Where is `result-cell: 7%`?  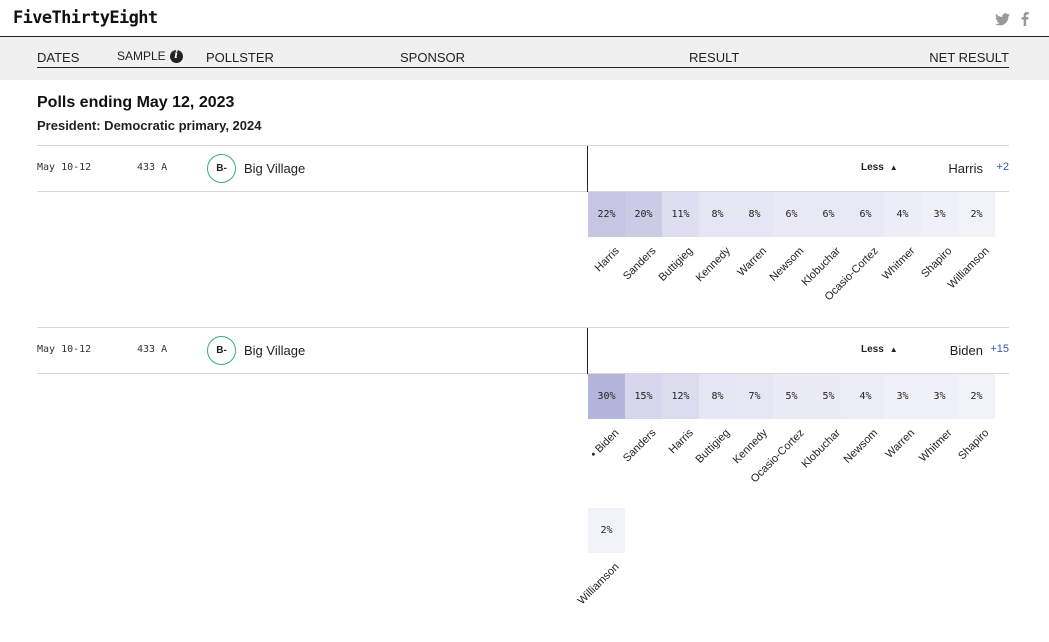 result-cell: 7% is located at coordinates (754, 396).